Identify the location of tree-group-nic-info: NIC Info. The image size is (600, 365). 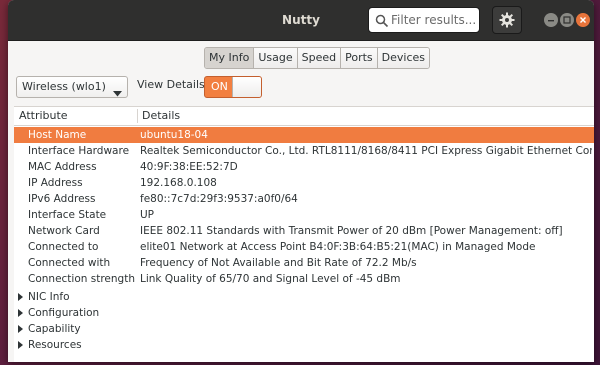
(304, 297).